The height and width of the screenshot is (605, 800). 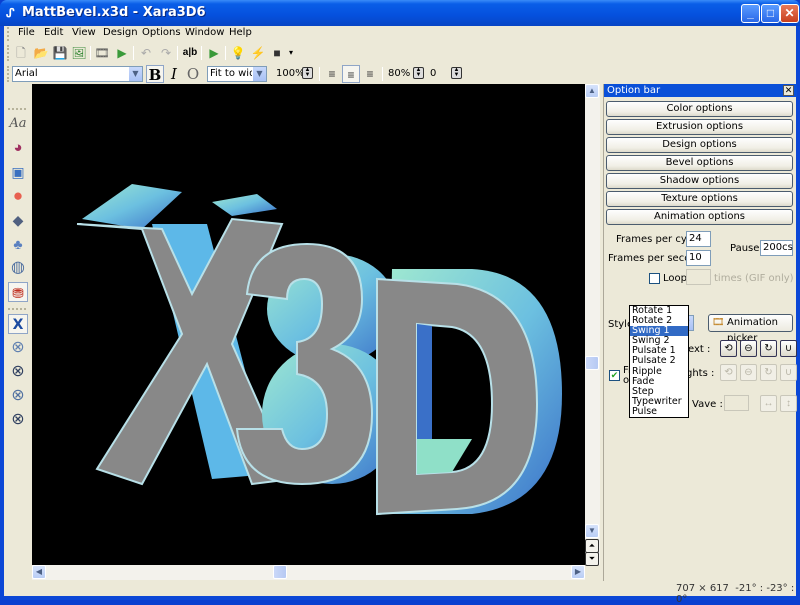 What do you see at coordinates (748, 372) in the screenshot?
I see `lights-rotate-x-button: ⊖` at bounding box center [748, 372].